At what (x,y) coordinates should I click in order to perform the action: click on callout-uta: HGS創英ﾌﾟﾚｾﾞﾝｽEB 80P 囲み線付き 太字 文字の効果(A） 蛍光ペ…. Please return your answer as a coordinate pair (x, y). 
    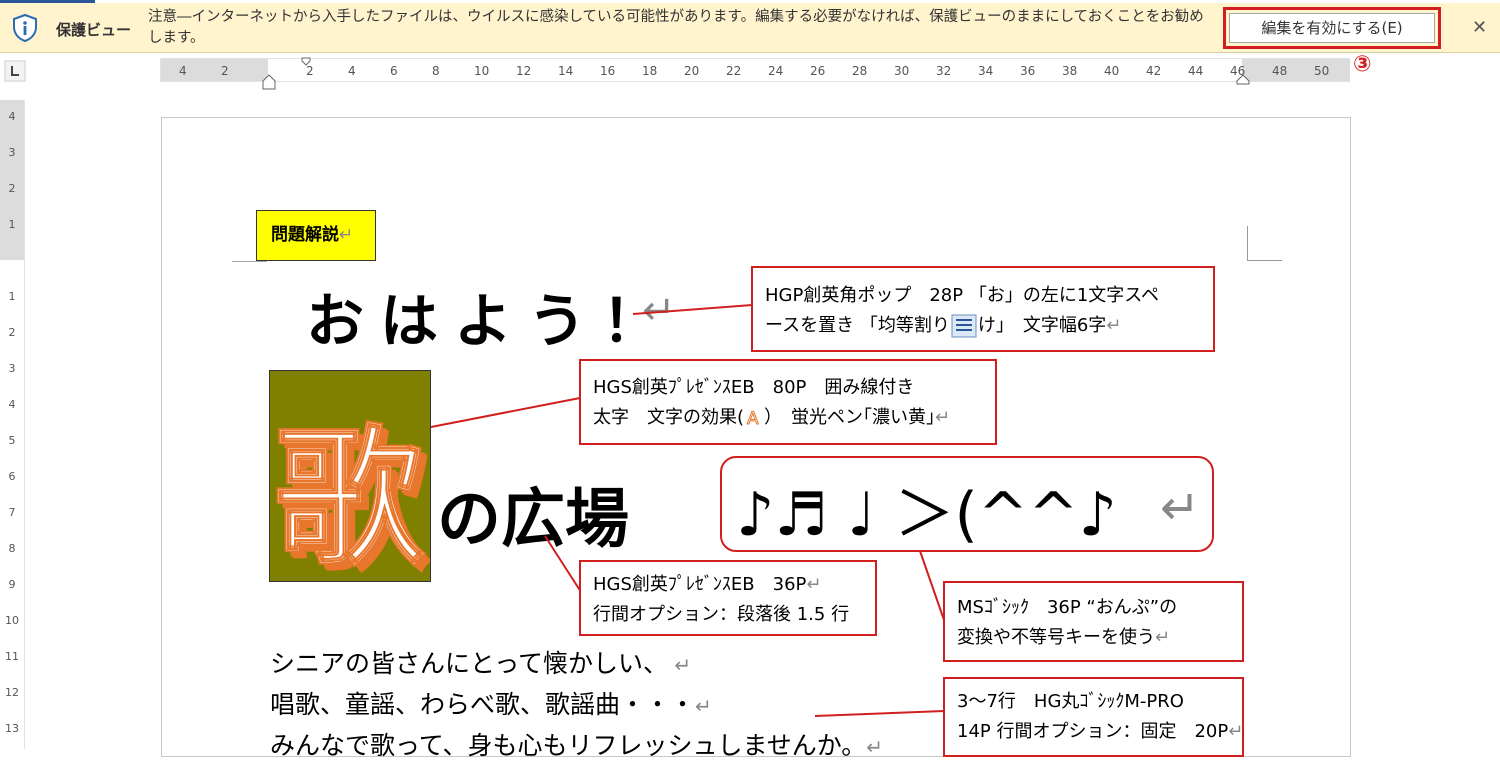
    Looking at the image, I should click on (788, 402).